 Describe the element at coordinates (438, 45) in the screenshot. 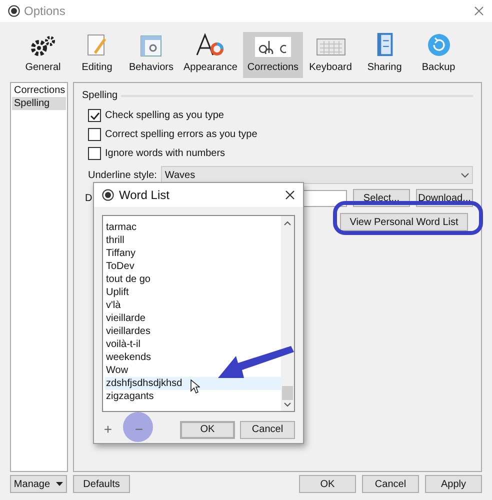

I see `backup-icon` at that location.